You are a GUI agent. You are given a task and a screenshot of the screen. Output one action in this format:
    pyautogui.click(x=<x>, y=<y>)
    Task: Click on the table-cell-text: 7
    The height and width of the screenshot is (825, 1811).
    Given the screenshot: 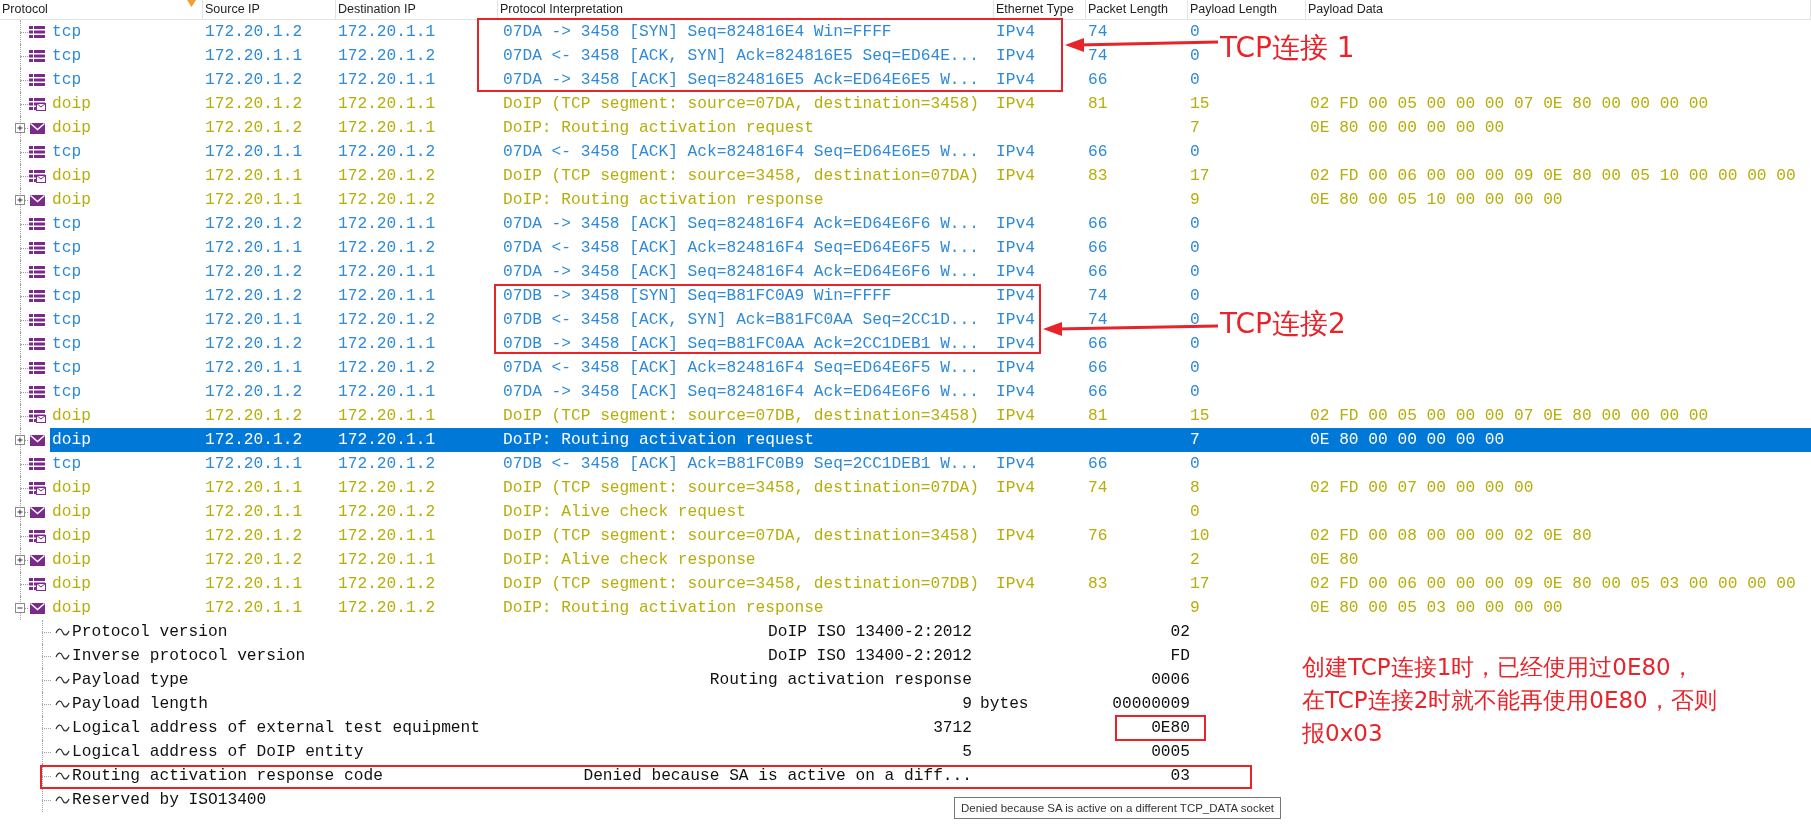 What is the action you would take?
    pyautogui.click(x=1195, y=128)
    